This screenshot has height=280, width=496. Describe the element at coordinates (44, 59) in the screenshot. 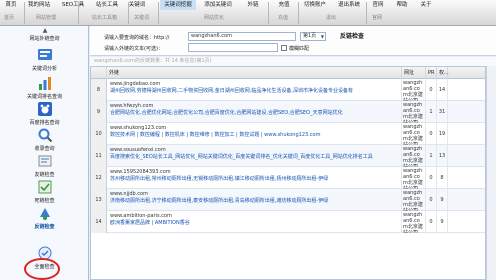

I see `sidebar-item-keyword-analysis: 关键词分析` at that location.